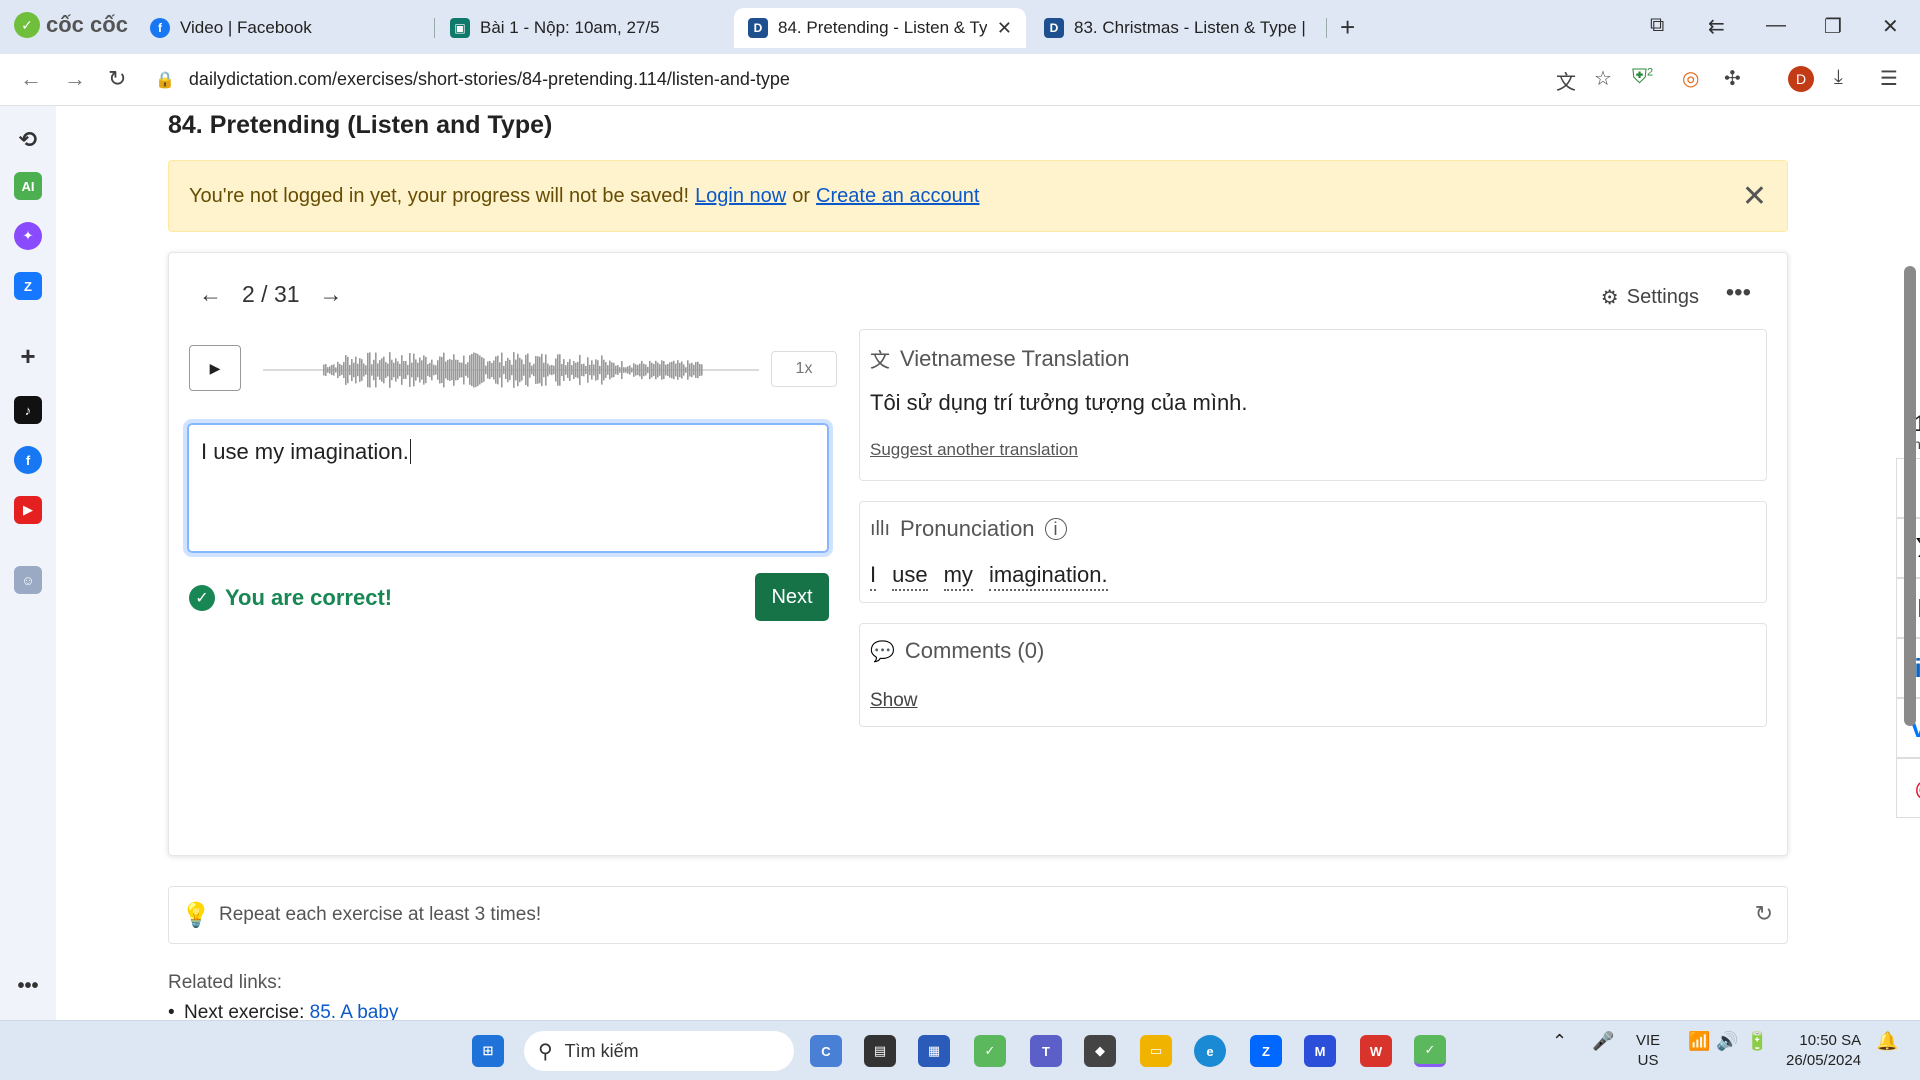 This screenshot has height=1080, width=1920. I want to click on keyboard-layout: US, so click(1648, 1060).